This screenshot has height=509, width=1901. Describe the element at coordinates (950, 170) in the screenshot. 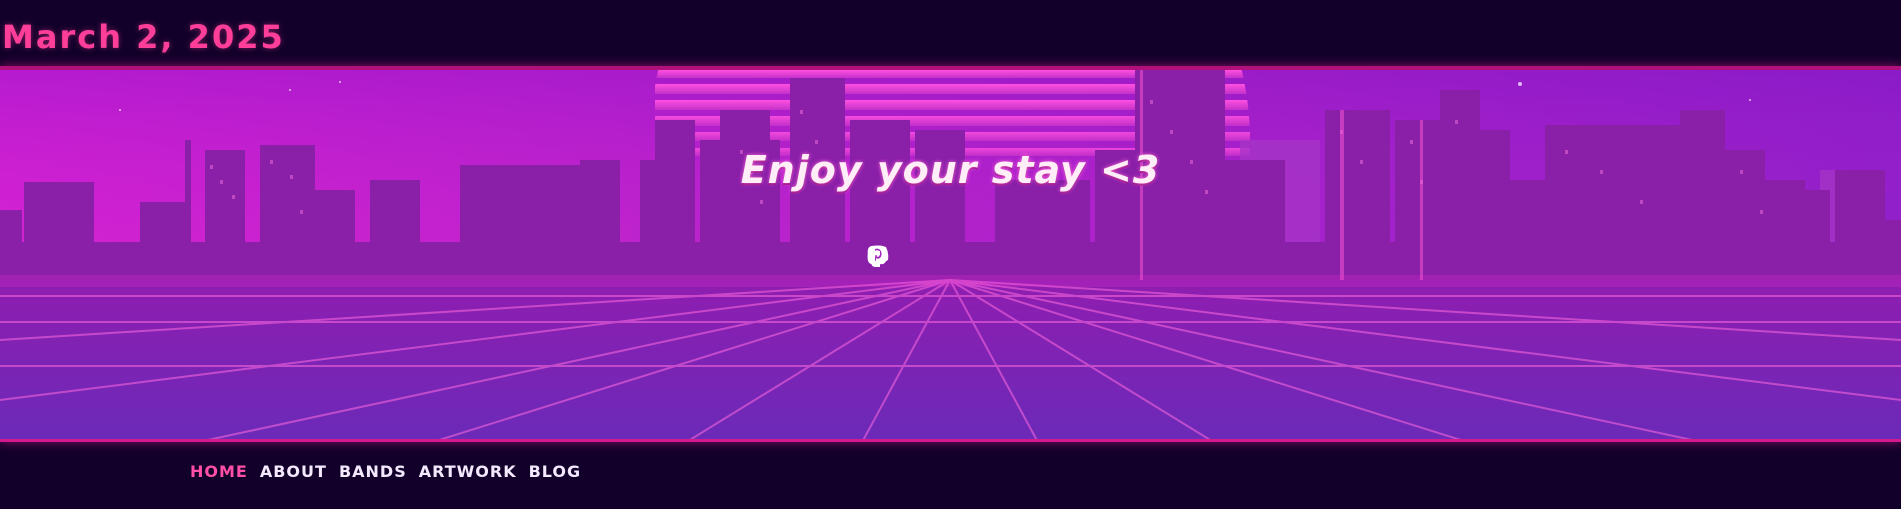

I see `banner-tagline: Enjoy your stay <3` at that location.